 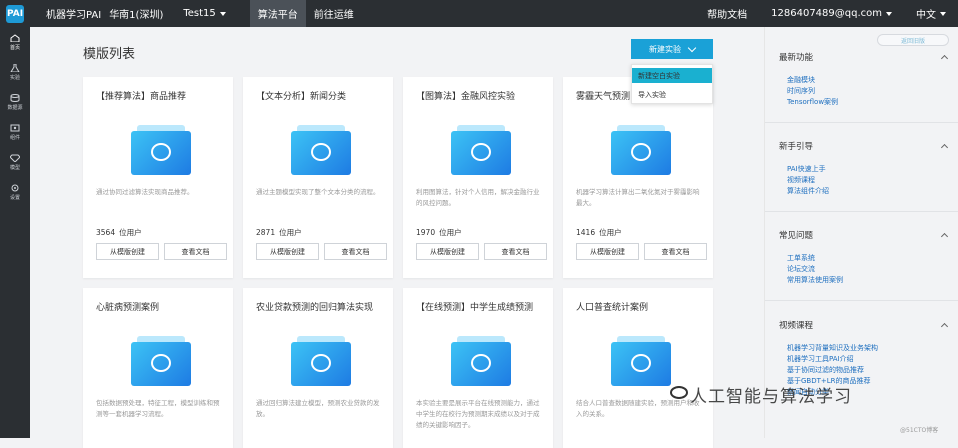 I want to click on cloud-illustration-icon, so click(x=641, y=150).